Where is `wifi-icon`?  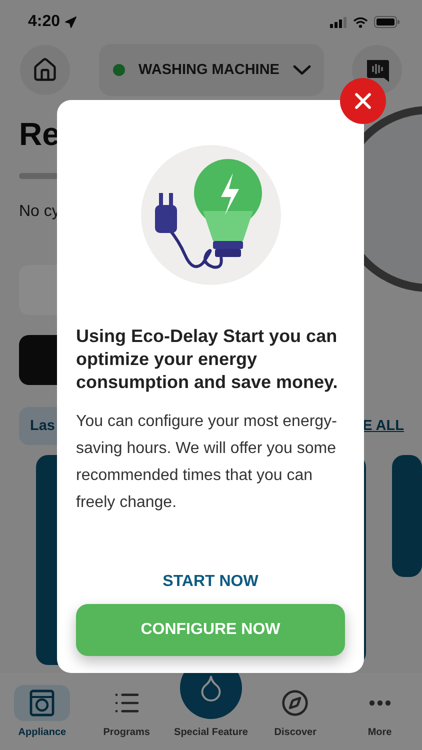 wifi-icon is located at coordinates (360, 22).